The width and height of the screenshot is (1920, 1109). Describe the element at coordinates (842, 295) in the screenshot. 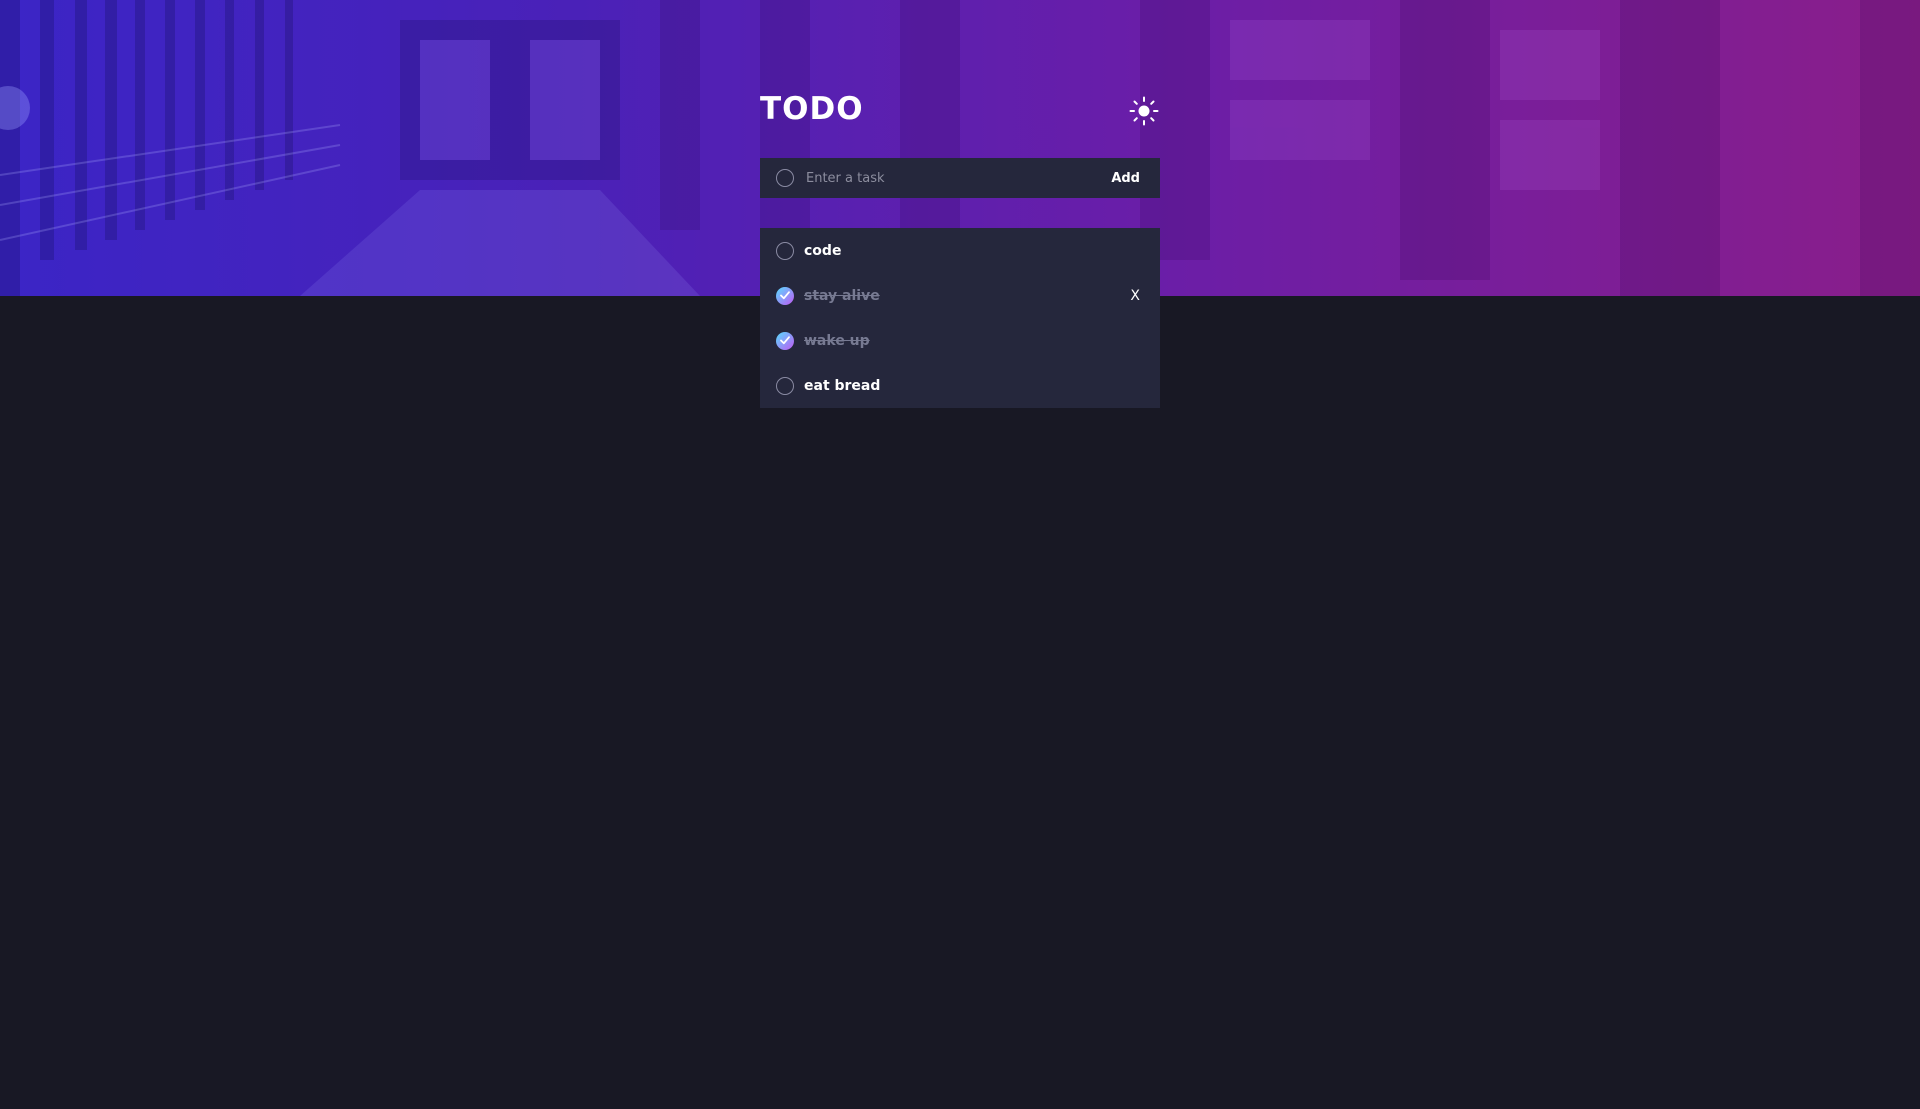

I see `task-label: stay alive` at that location.